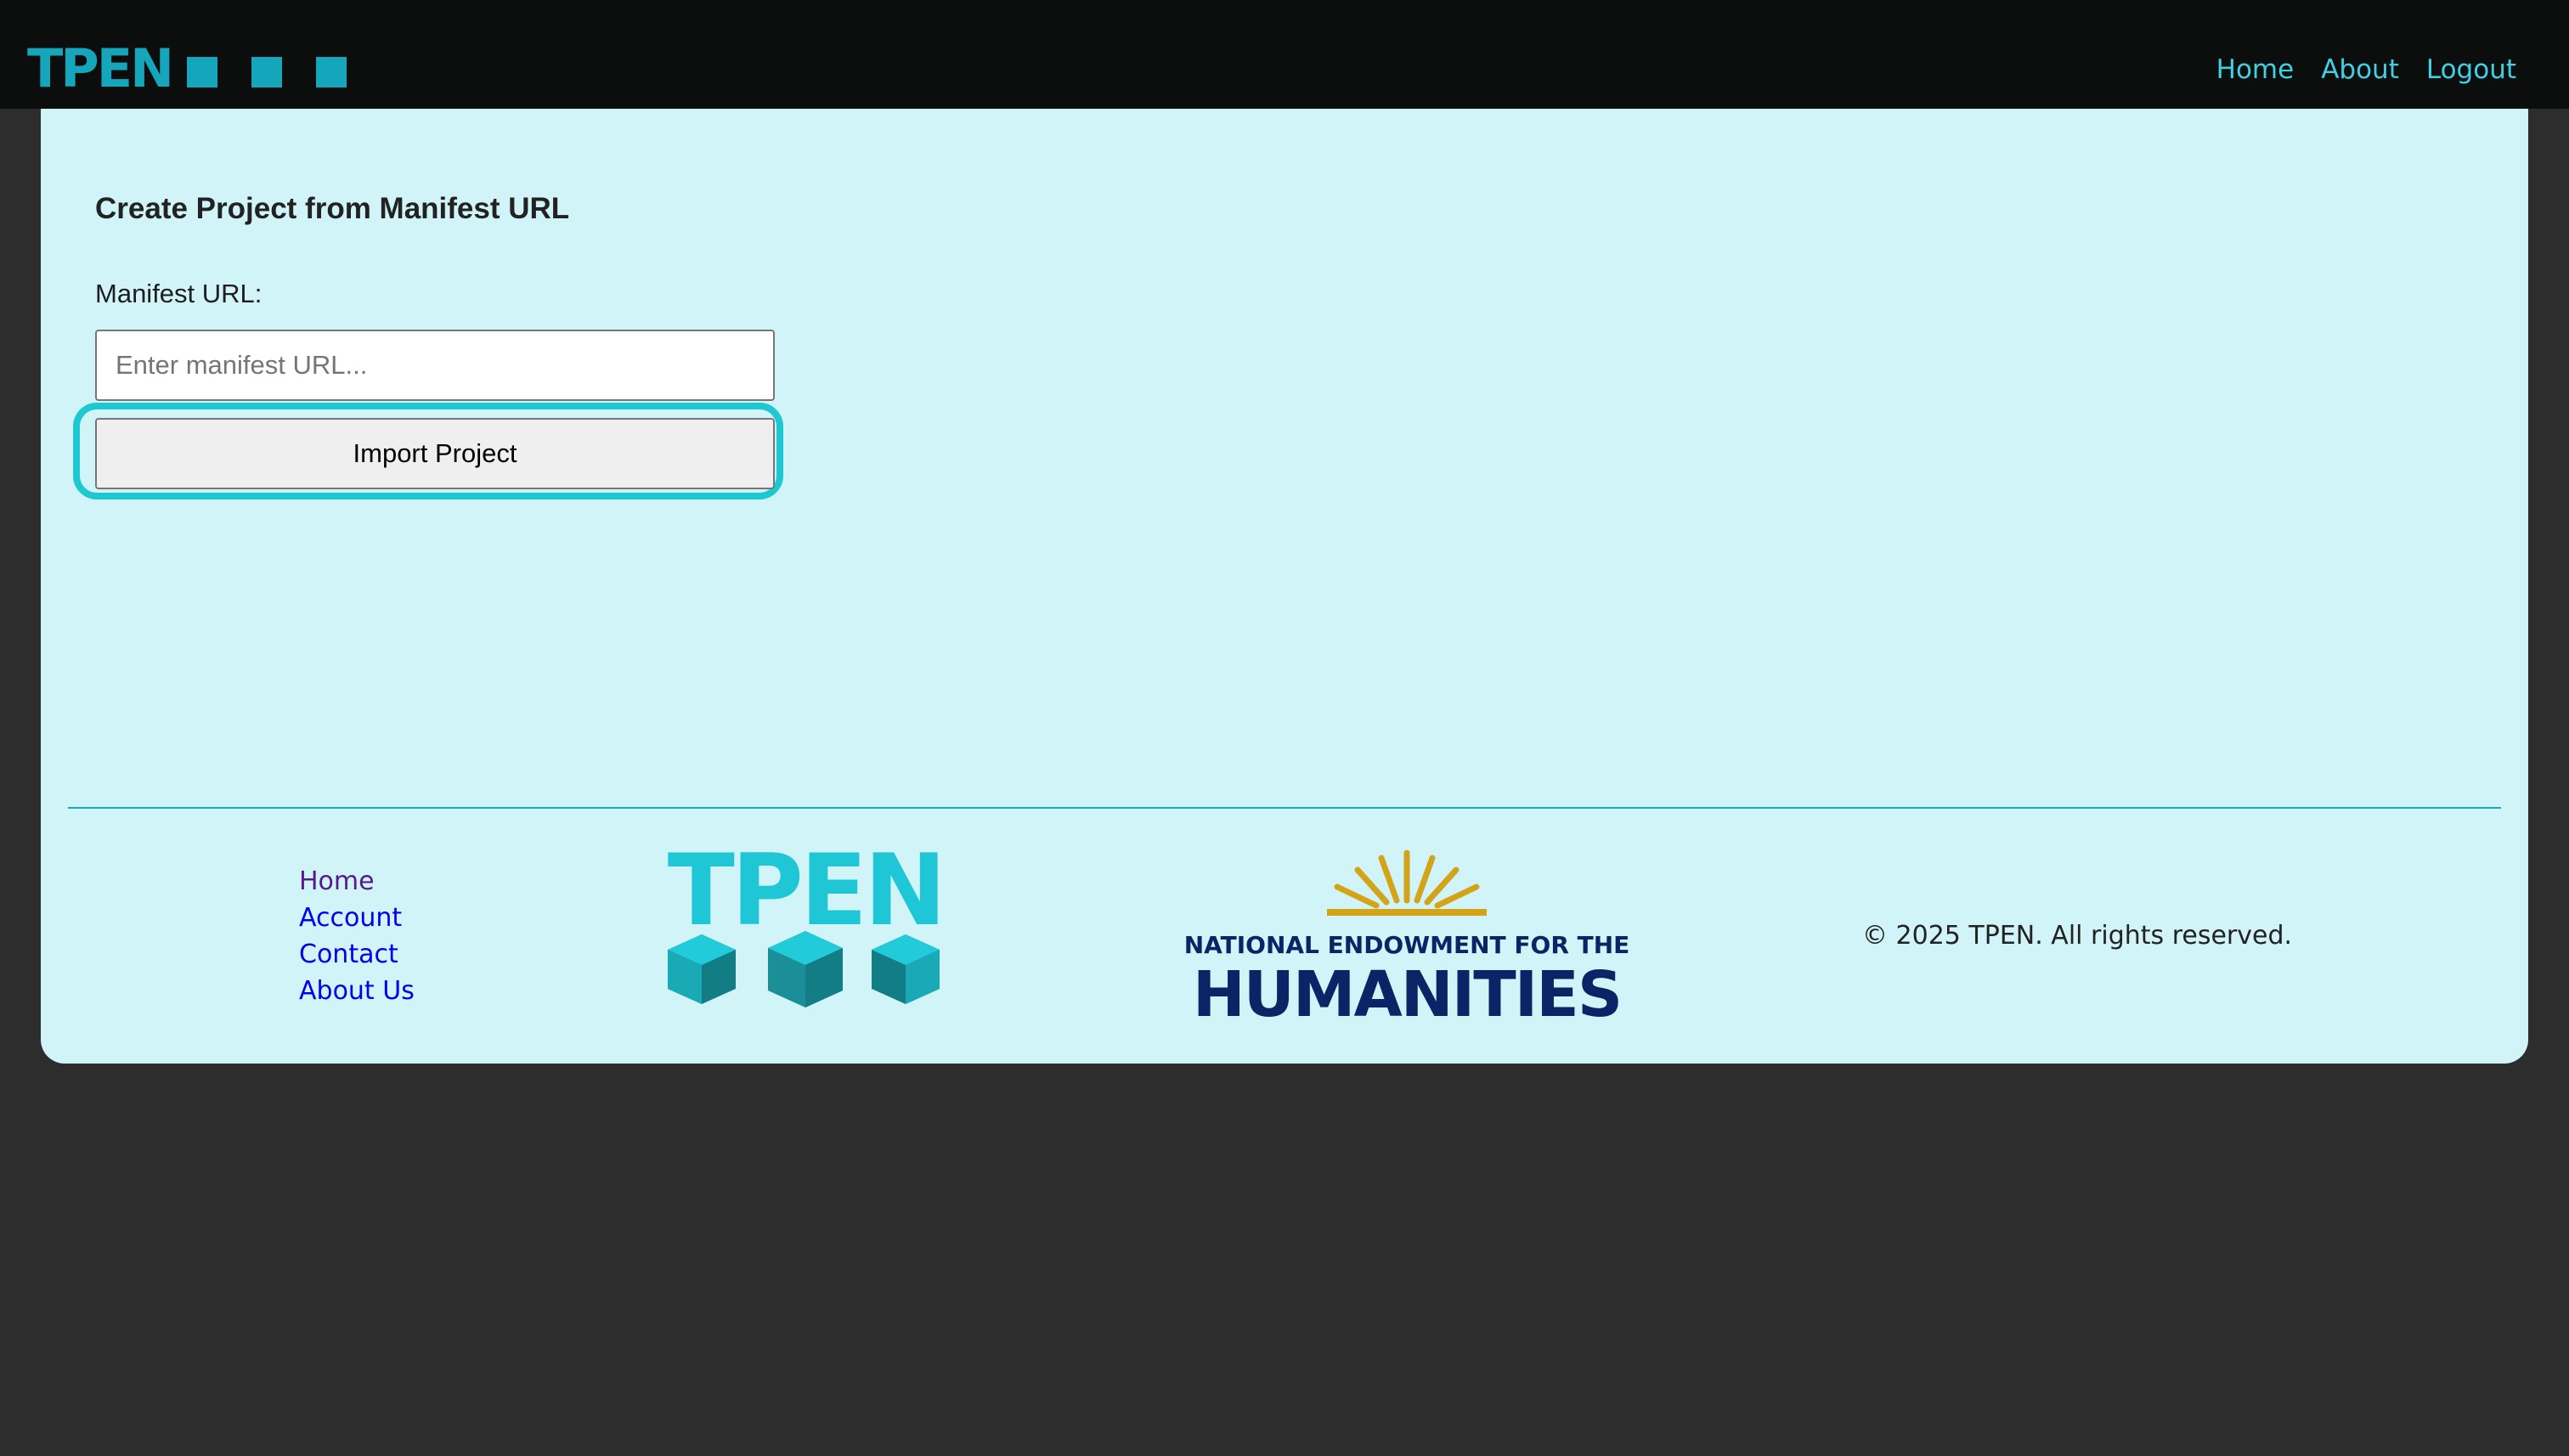  I want to click on neh-logo: NATIONAL ENDOWMENT FOR THE HUMANITIES, so click(1407, 940).